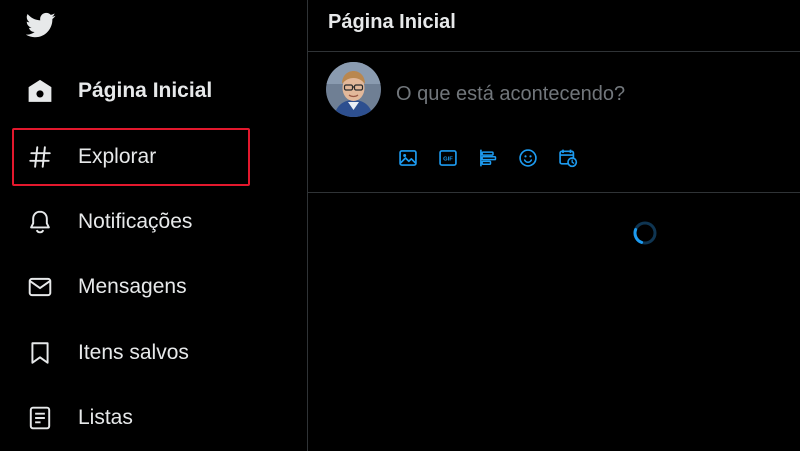 The height and width of the screenshot is (451, 800). I want to click on page-title: Página Inicial, so click(392, 22).